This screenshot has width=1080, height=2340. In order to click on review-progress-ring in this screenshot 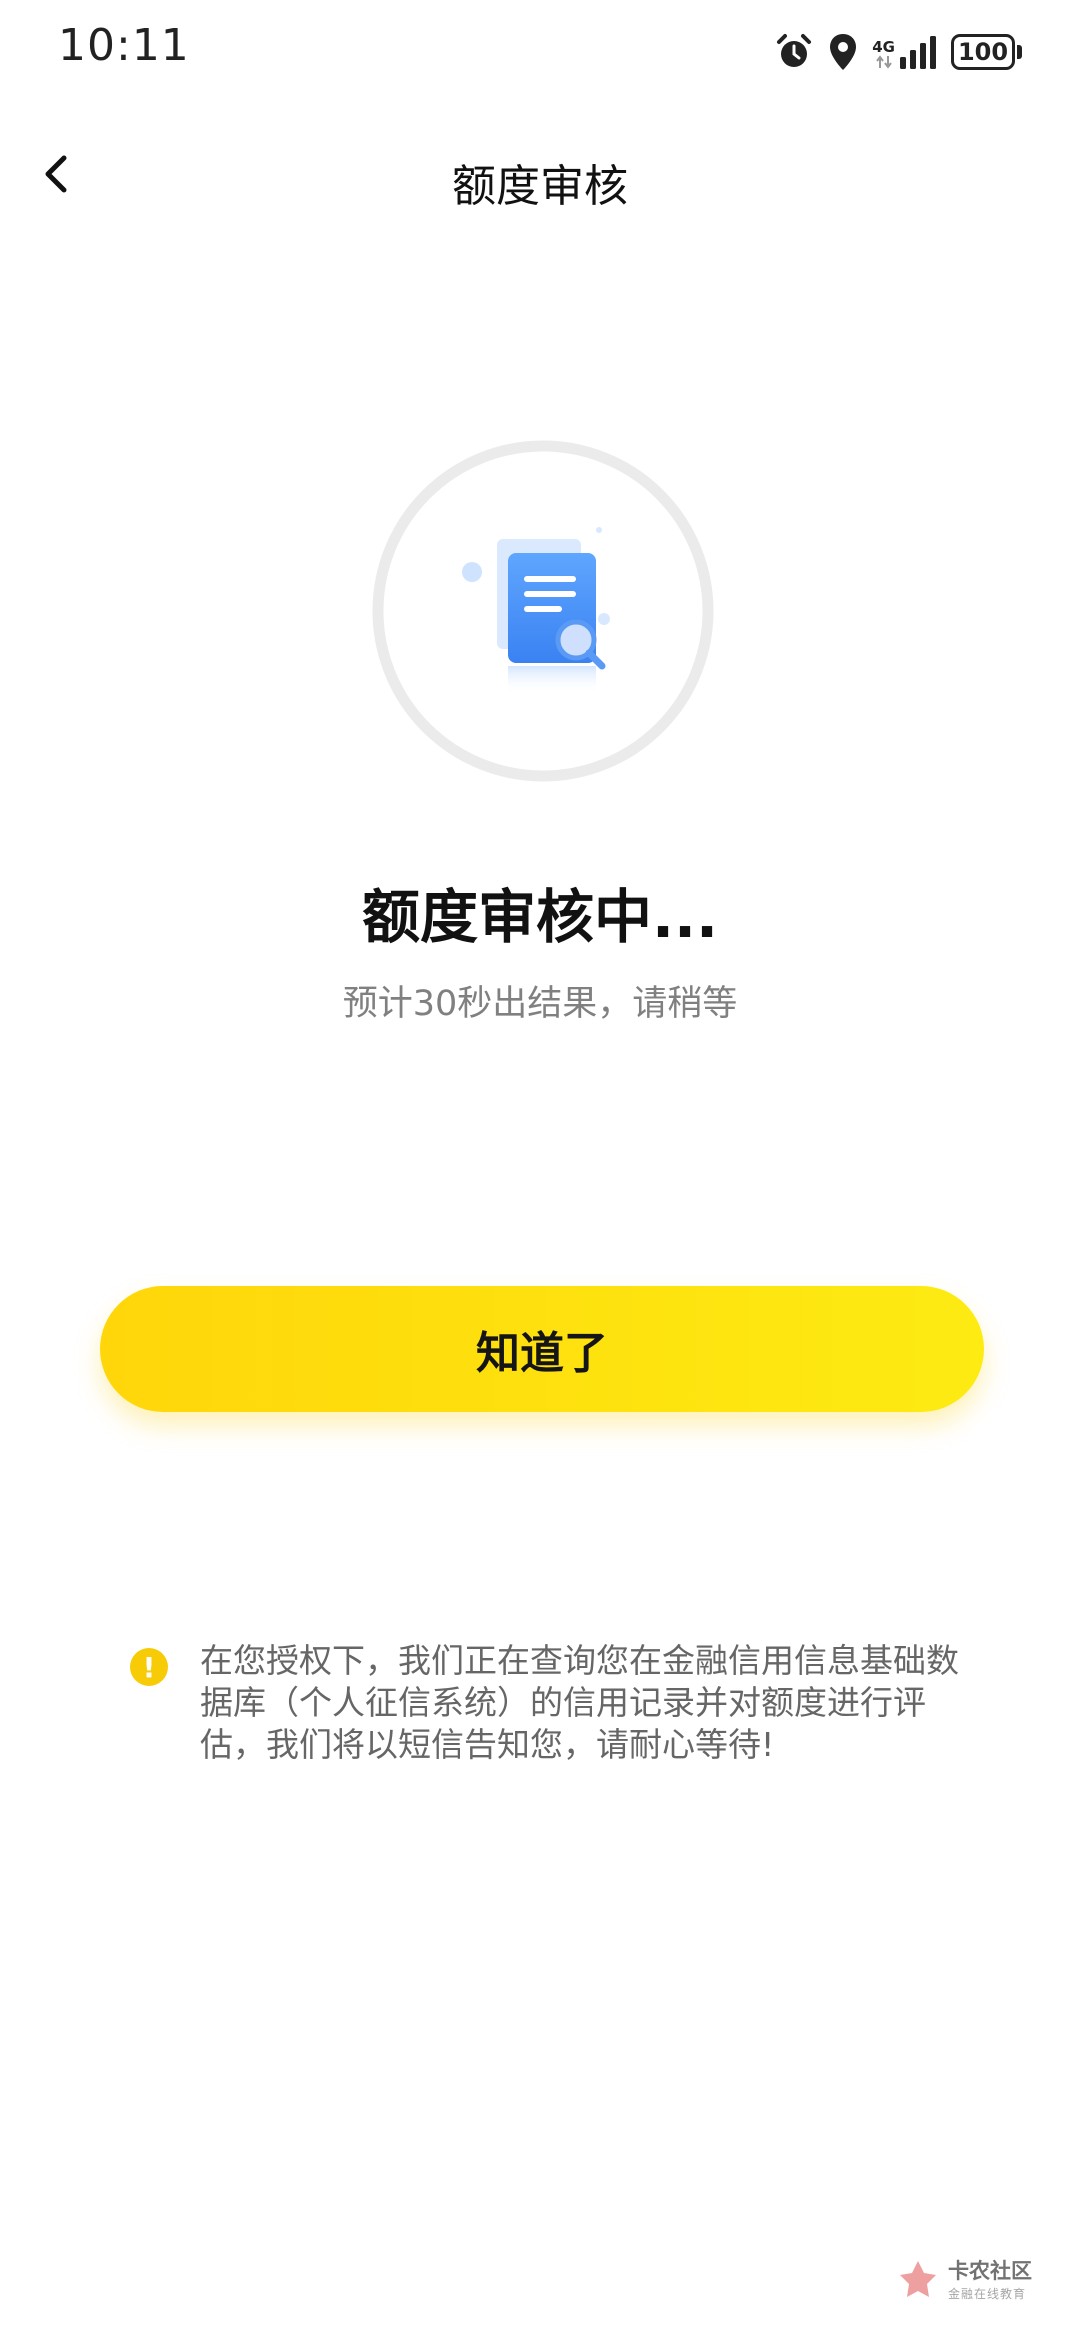, I will do `click(543, 611)`.